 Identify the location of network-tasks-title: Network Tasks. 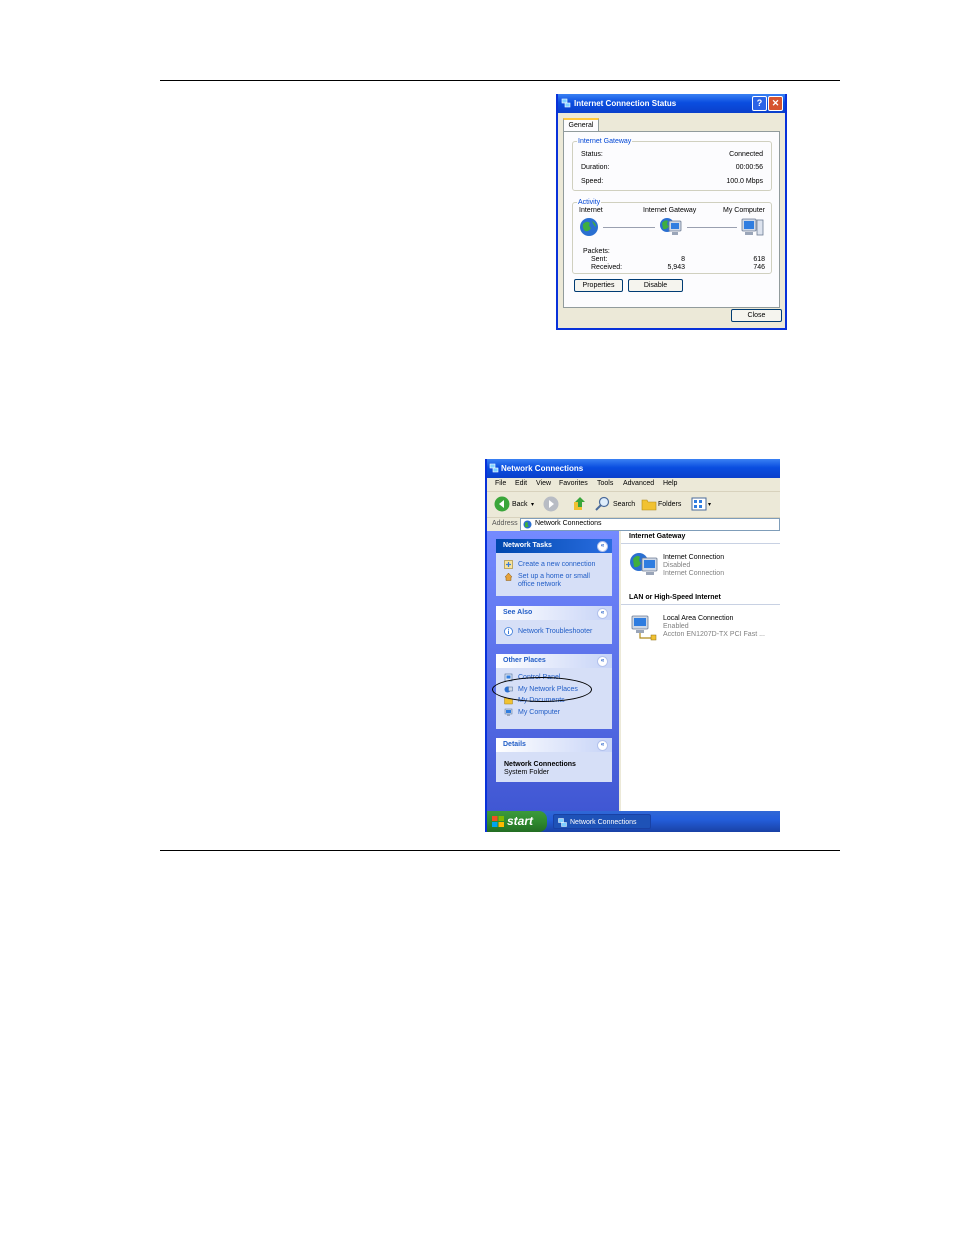
(527, 545).